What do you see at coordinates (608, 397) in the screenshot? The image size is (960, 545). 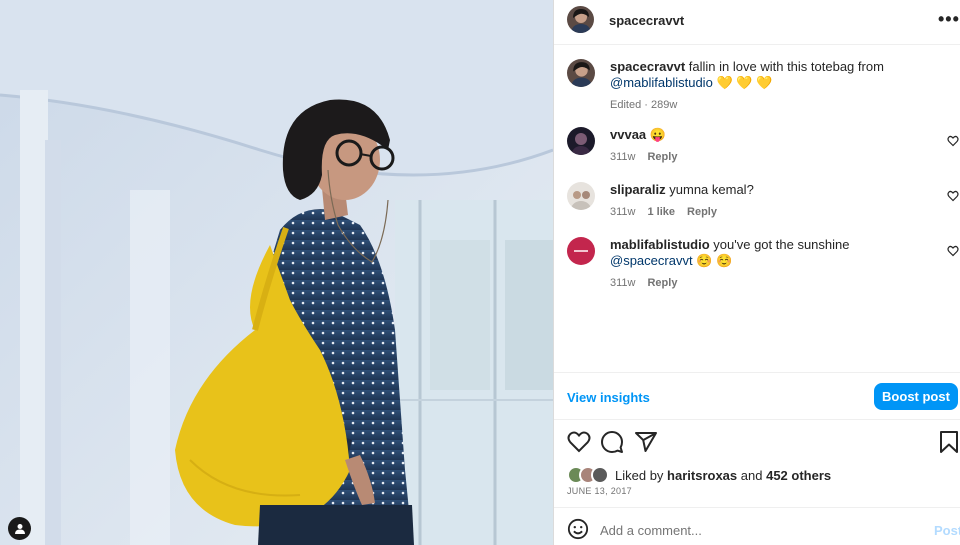 I see `view-insights-link: View insights` at bounding box center [608, 397].